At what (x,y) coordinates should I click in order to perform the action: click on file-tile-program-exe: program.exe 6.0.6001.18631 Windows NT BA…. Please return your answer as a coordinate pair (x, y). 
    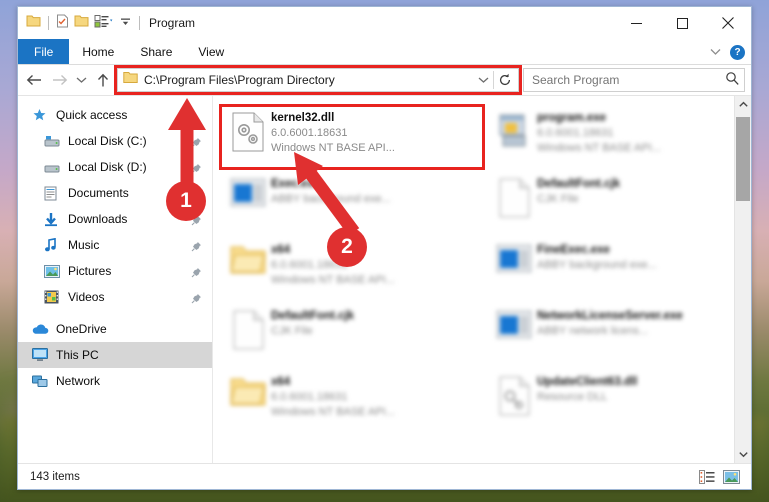
    Looking at the image, I should click on (618, 137).